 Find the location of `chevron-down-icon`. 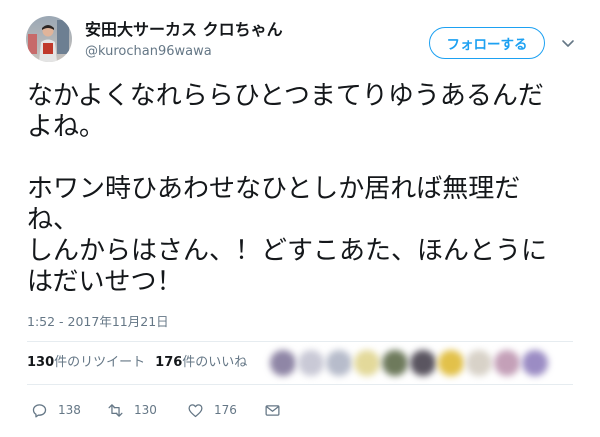

chevron-down-icon is located at coordinates (568, 43).